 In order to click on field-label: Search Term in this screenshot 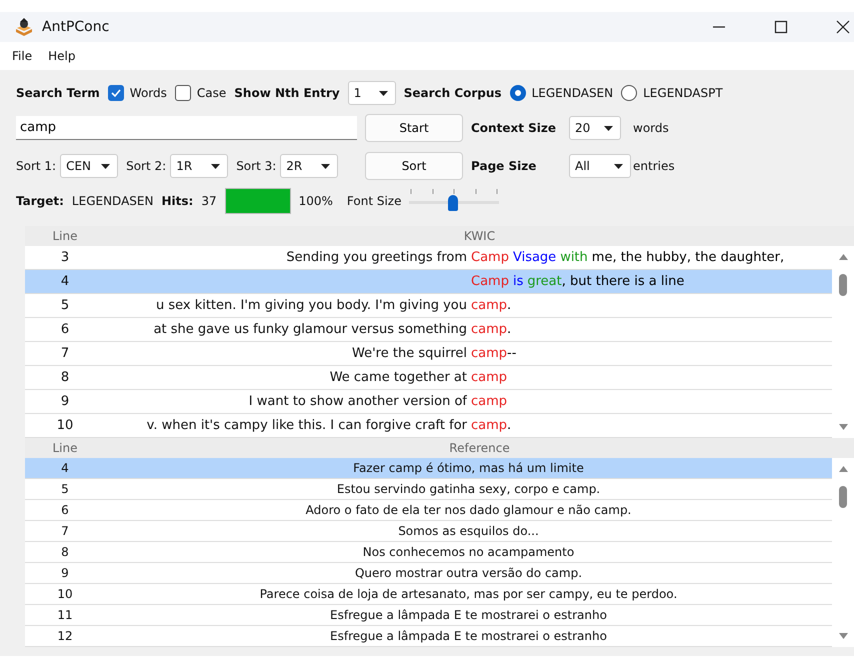, I will do `click(58, 93)`.